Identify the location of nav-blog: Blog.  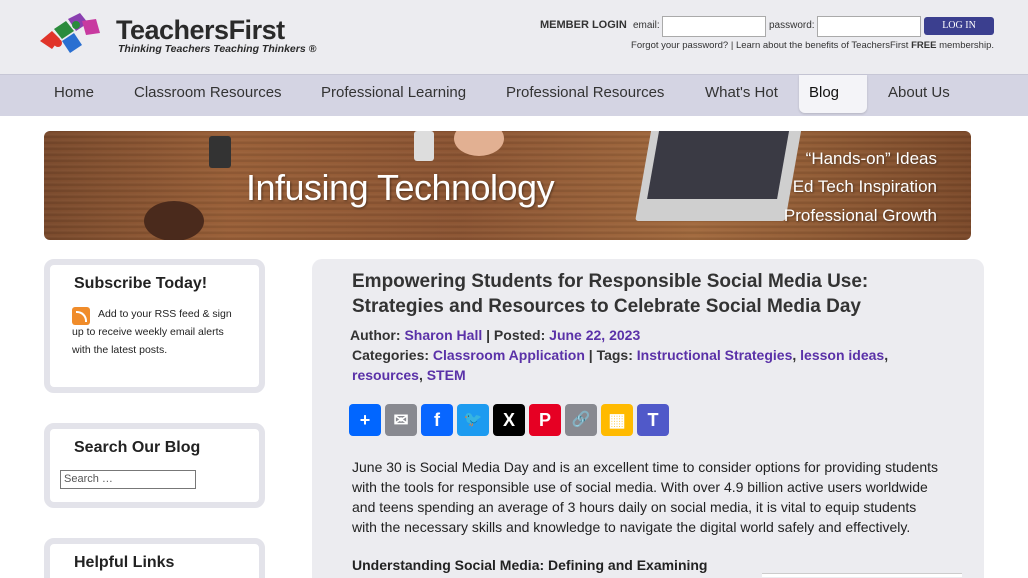
(833, 94).